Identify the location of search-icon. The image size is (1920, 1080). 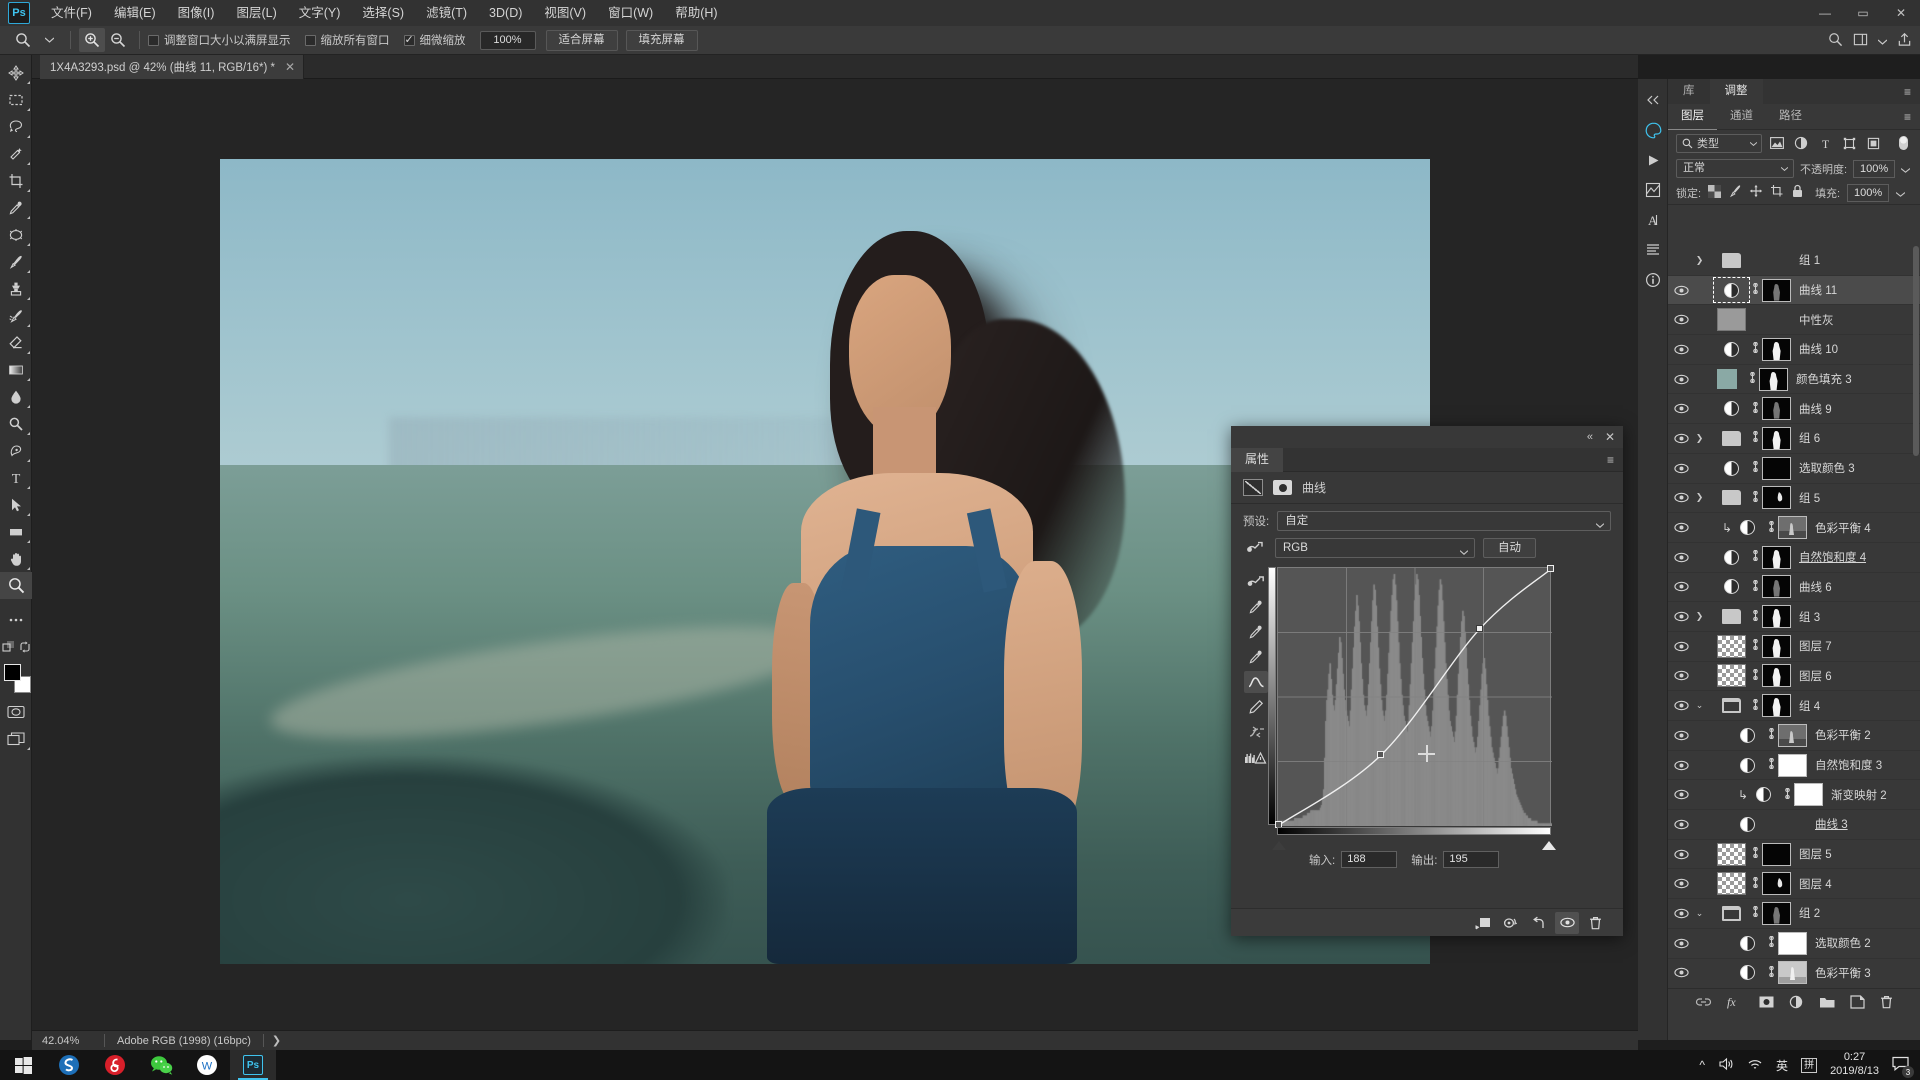
(1835, 41).